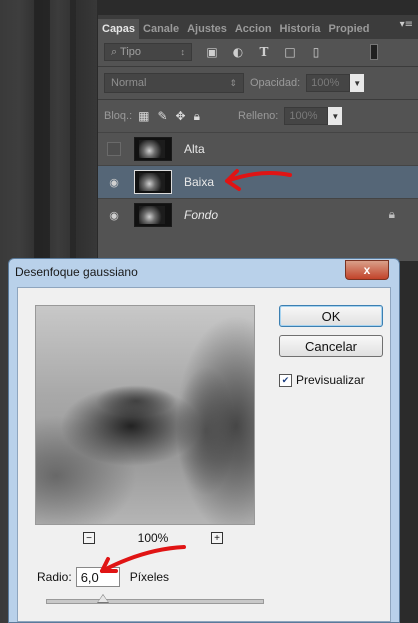 This screenshot has height=623, width=418. I want to click on chevron-updown-icon: ⇕, so click(233, 82).